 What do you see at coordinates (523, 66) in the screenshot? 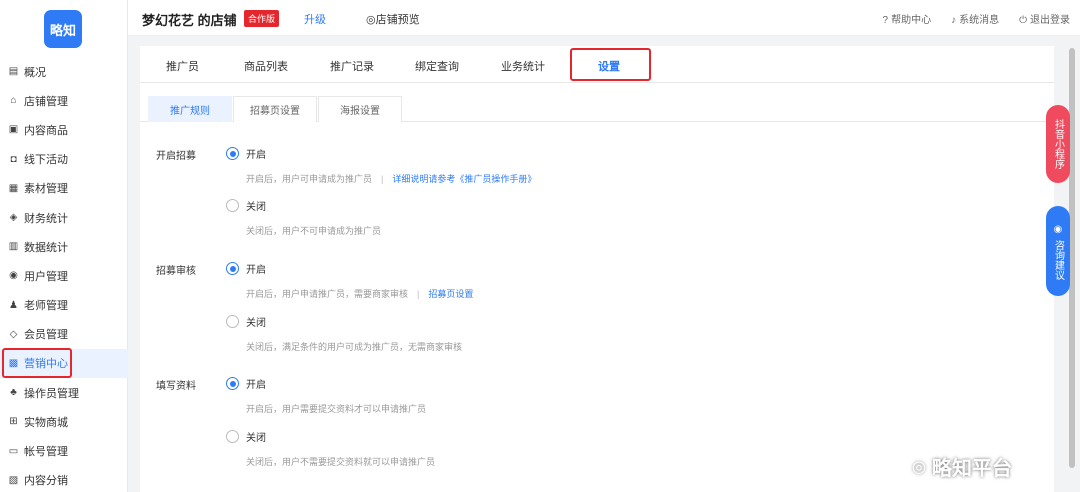
I see `tab-stats: 业务统计` at bounding box center [523, 66].